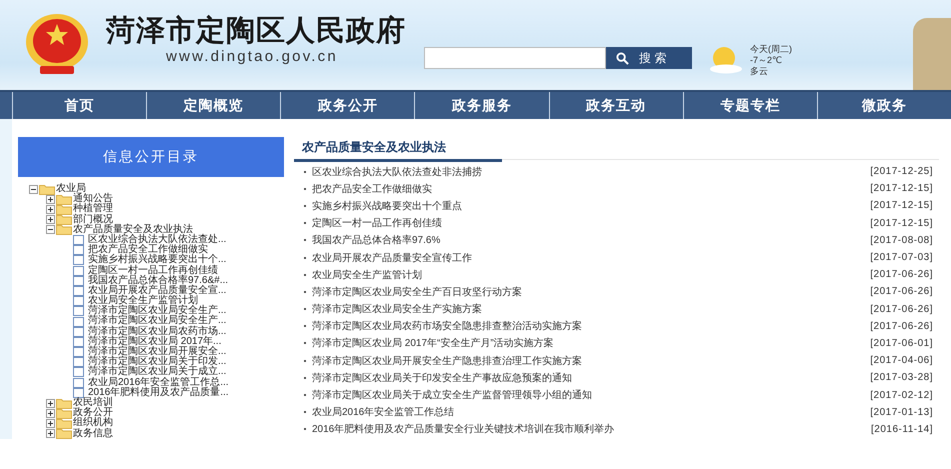 The width and height of the screenshot is (951, 469). What do you see at coordinates (591, 343) in the screenshot?
I see `article-link: 菏泽市定陶区农业局 2017年“安全生产月”活动实施方案` at bounding box center [591, 343].